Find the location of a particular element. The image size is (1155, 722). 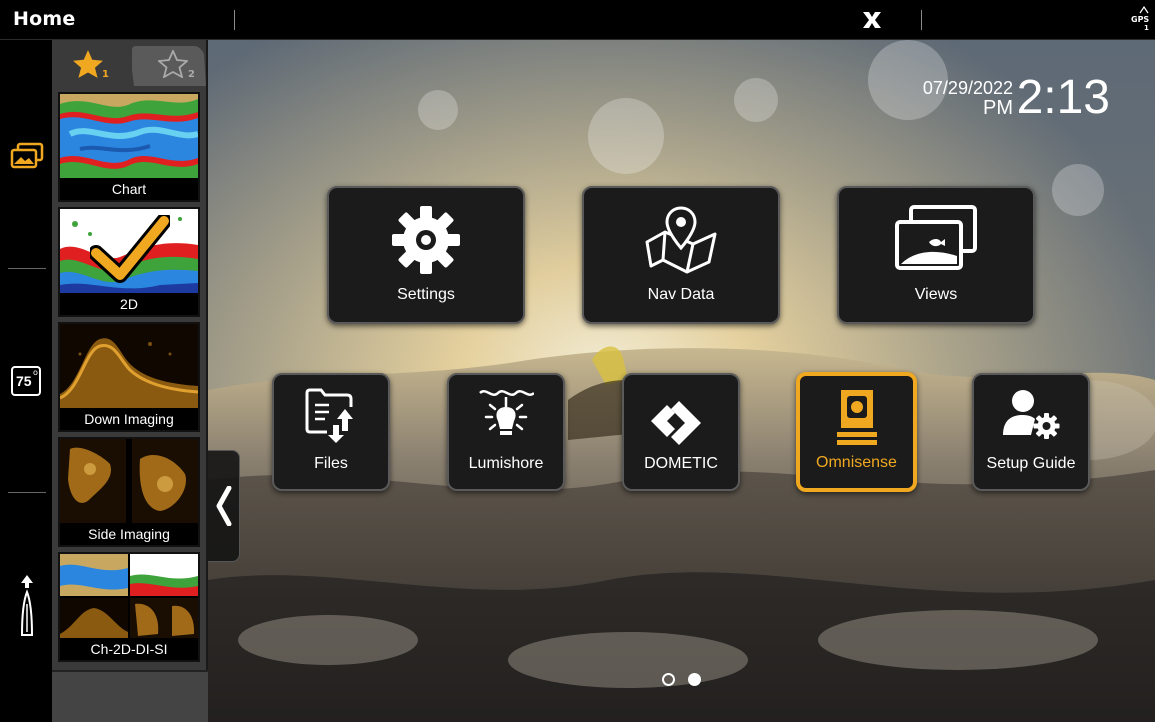

gps-label: GPS is located at coordinates (1140, 19).